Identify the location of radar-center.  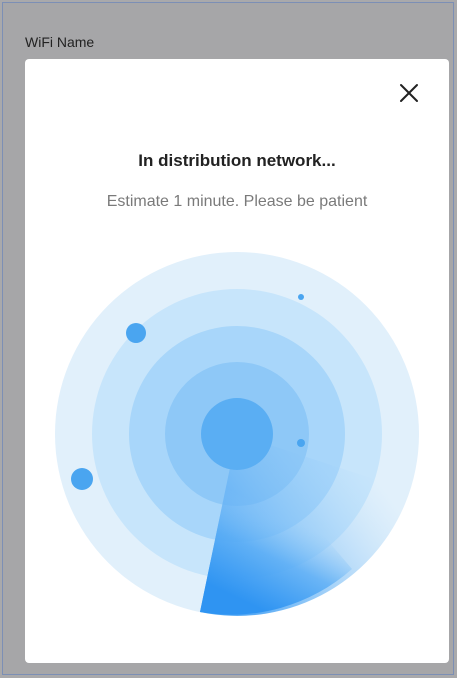
(237, 434).